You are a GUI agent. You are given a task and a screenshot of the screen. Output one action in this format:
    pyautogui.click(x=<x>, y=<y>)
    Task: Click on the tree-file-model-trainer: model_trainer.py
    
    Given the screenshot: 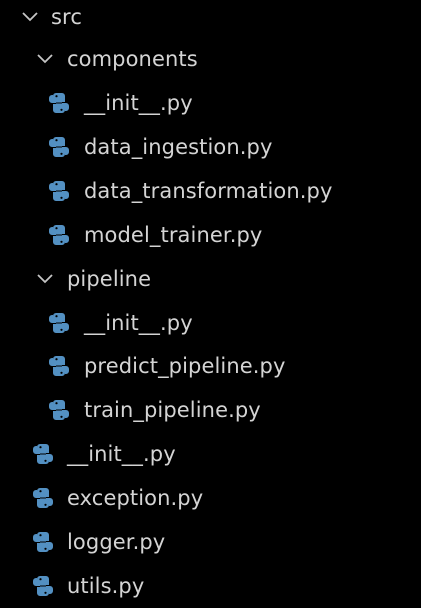 What is the action you would take?
    pyautogui.click(x=210, y=235)
    